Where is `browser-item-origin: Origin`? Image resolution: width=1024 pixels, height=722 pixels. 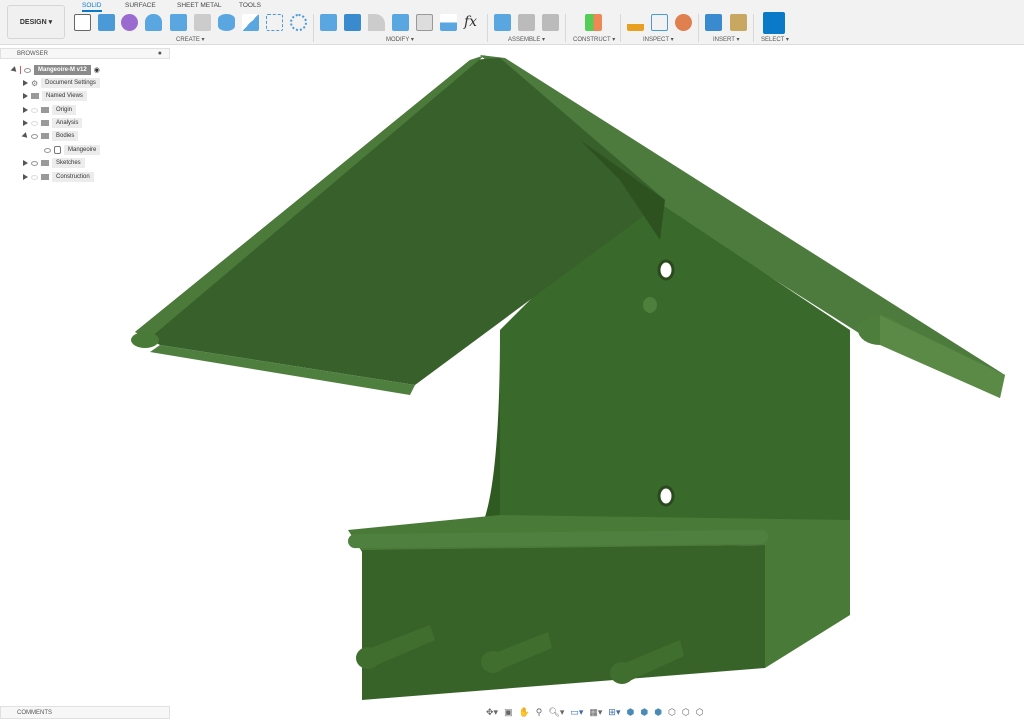 browser-item-origin: Origin is located at coordinates (64, 110).